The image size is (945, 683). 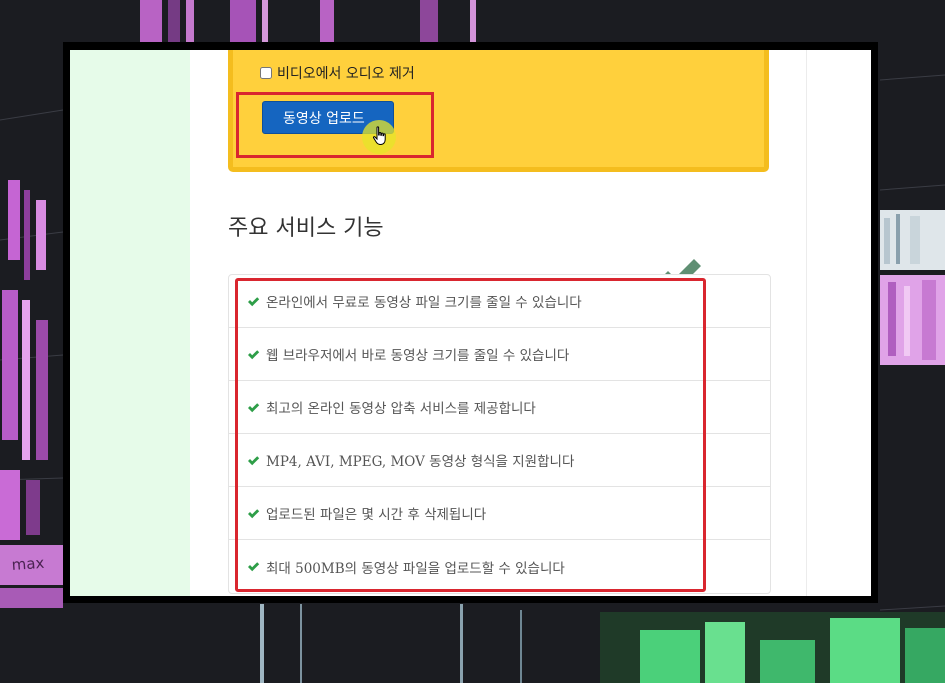 I want to click on remove-audio-label: 비디오에서 오디오 제거, so click(x=346, y=74).